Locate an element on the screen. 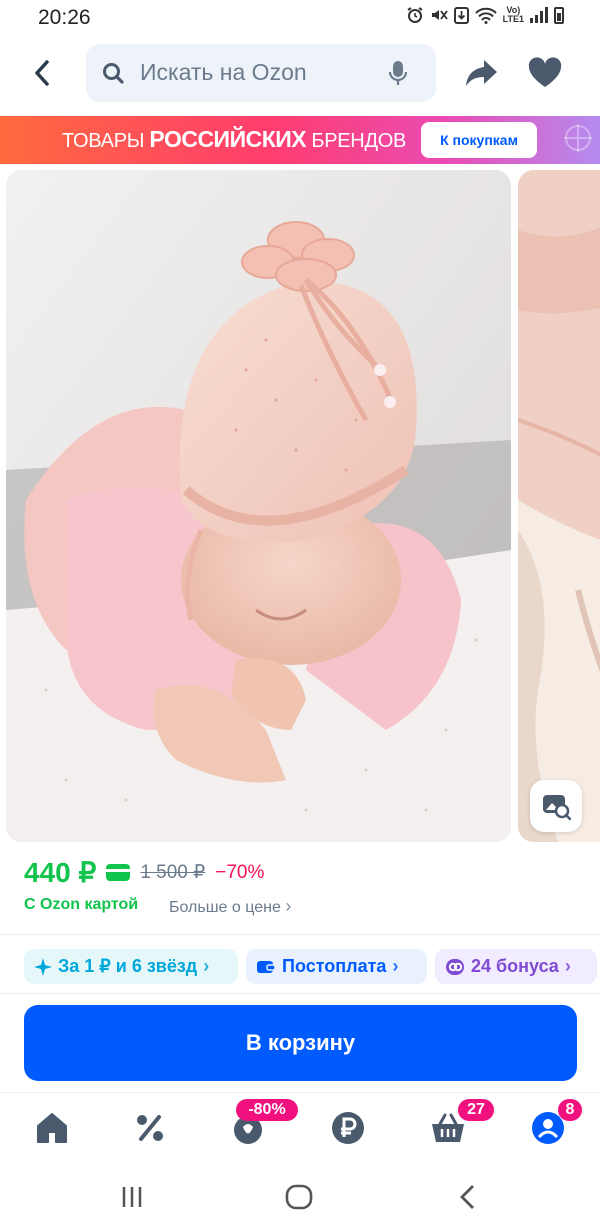  chip-postpay: Постоплата › is located at coordinates (336, 966).